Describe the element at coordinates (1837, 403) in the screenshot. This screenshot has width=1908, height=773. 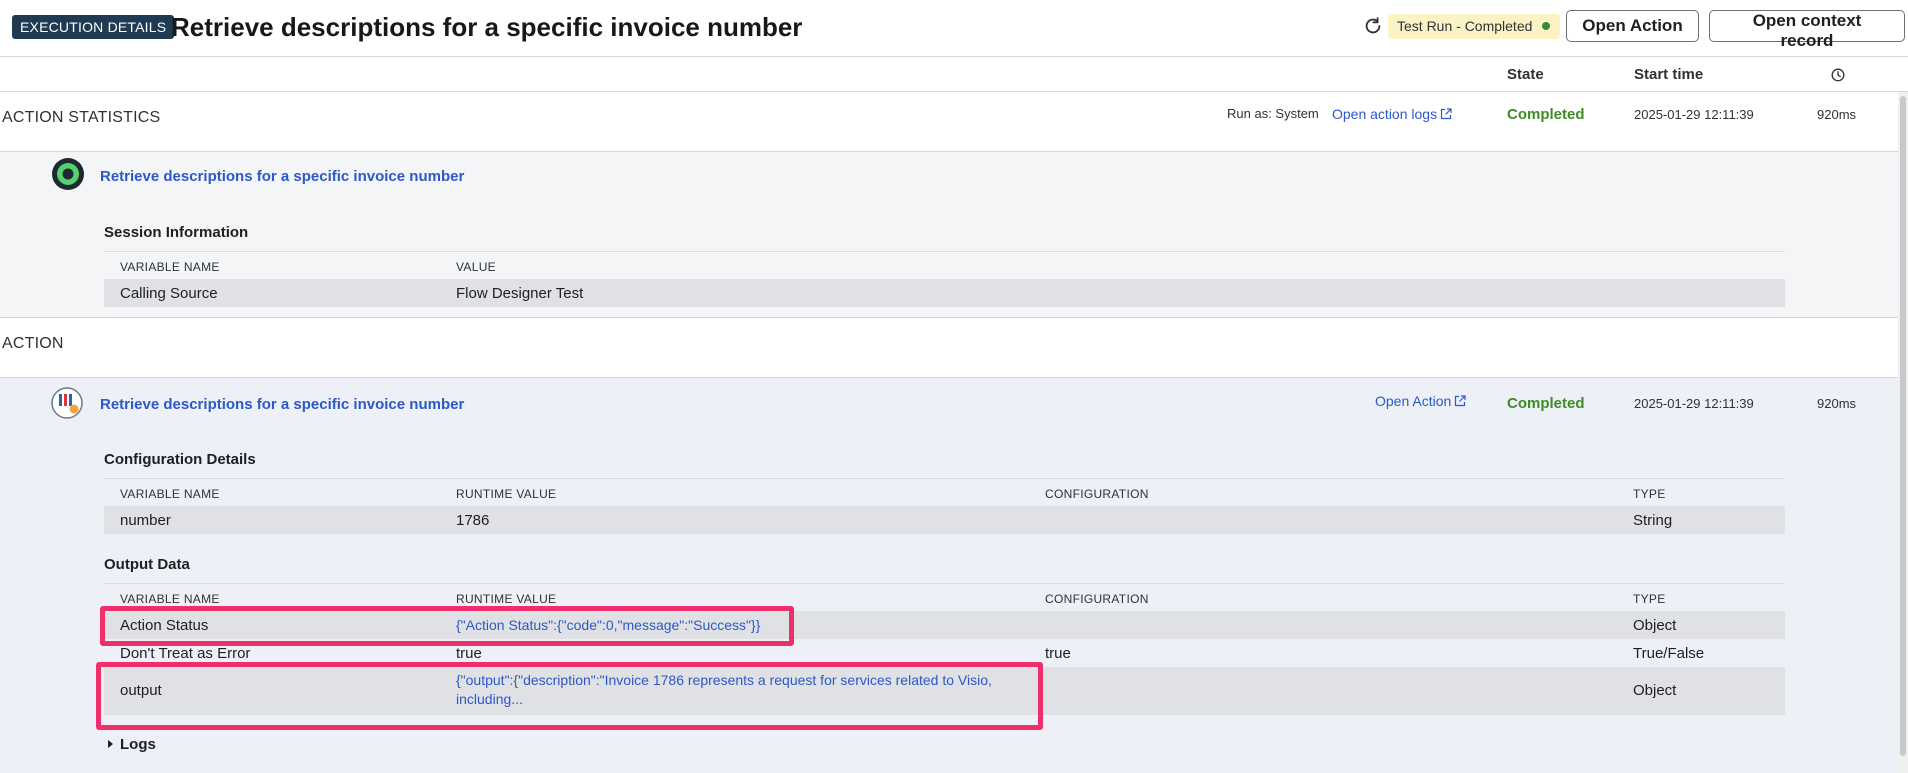
I see `action-duration: 920ms` at that location.